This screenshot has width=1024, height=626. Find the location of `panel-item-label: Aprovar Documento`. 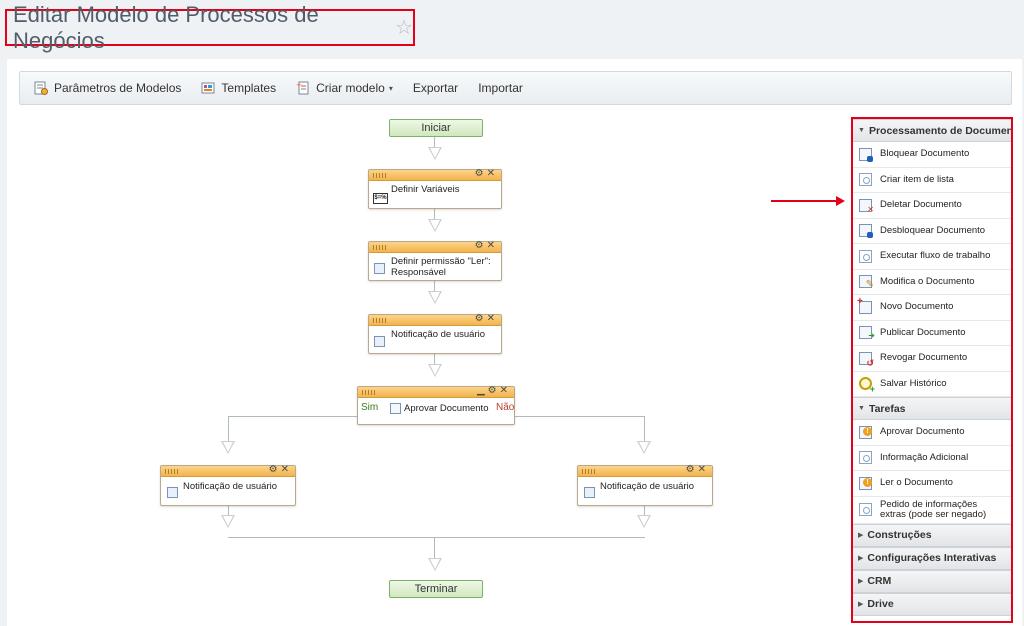

panel-item-label: Aprovar Documento is located at coordinates (922, 432).